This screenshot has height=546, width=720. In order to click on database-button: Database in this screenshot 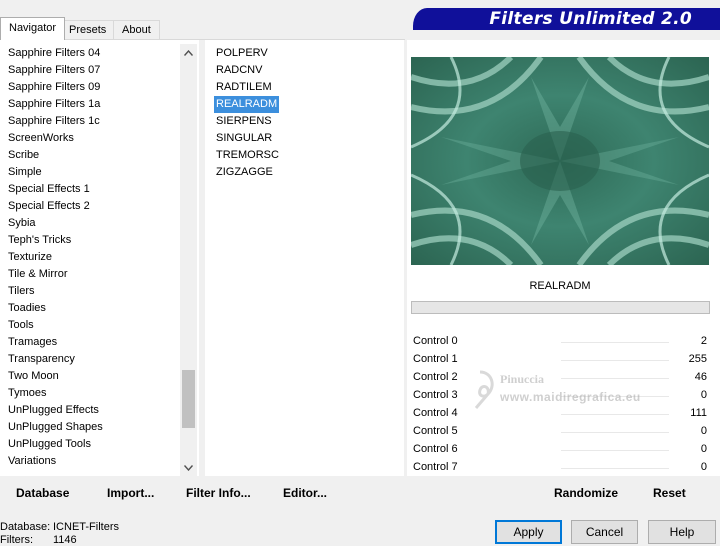, I will do `click(42, 493)`.